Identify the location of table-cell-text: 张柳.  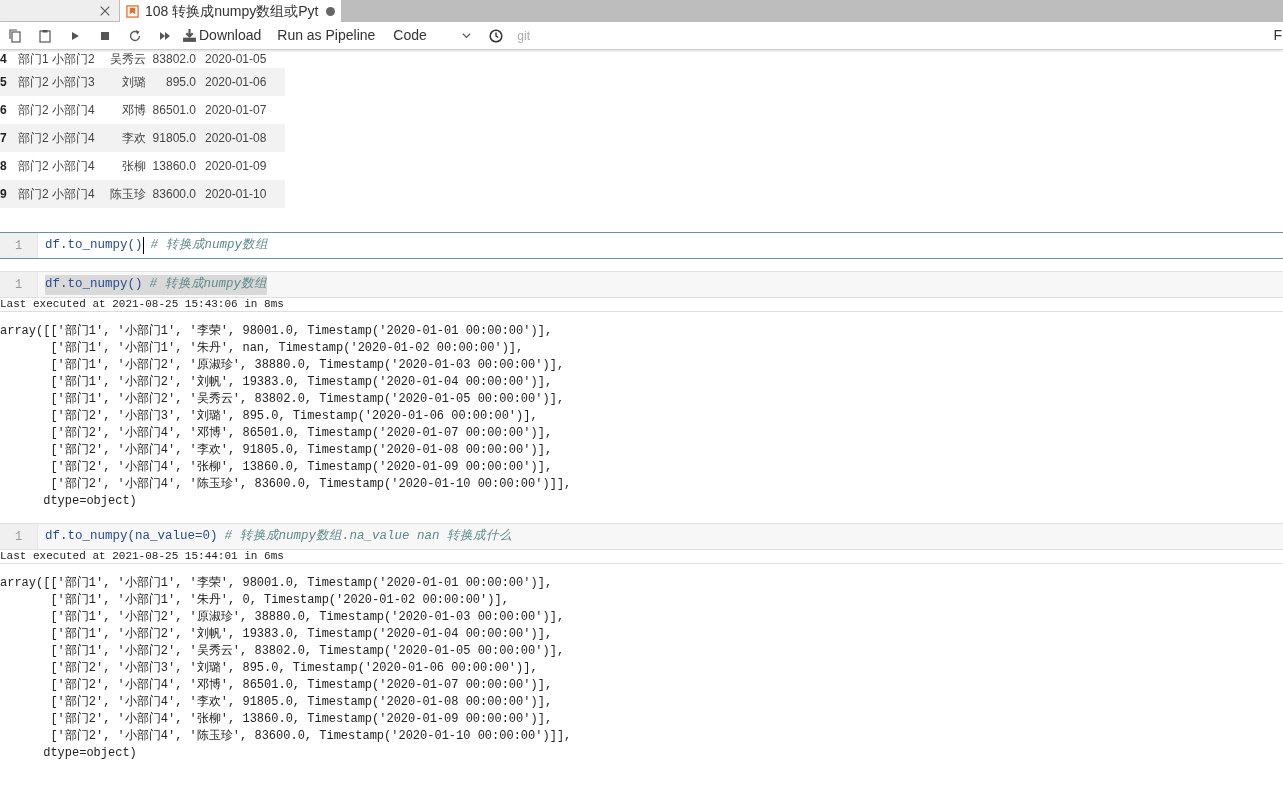
(133, 166).